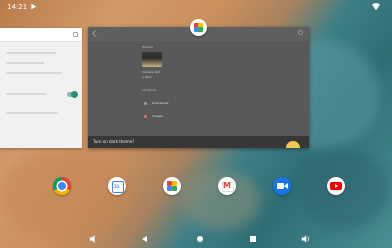 The height and width of the screenshot is (248, 392). I want to click on status-time: 14:21, so click(17, 7).